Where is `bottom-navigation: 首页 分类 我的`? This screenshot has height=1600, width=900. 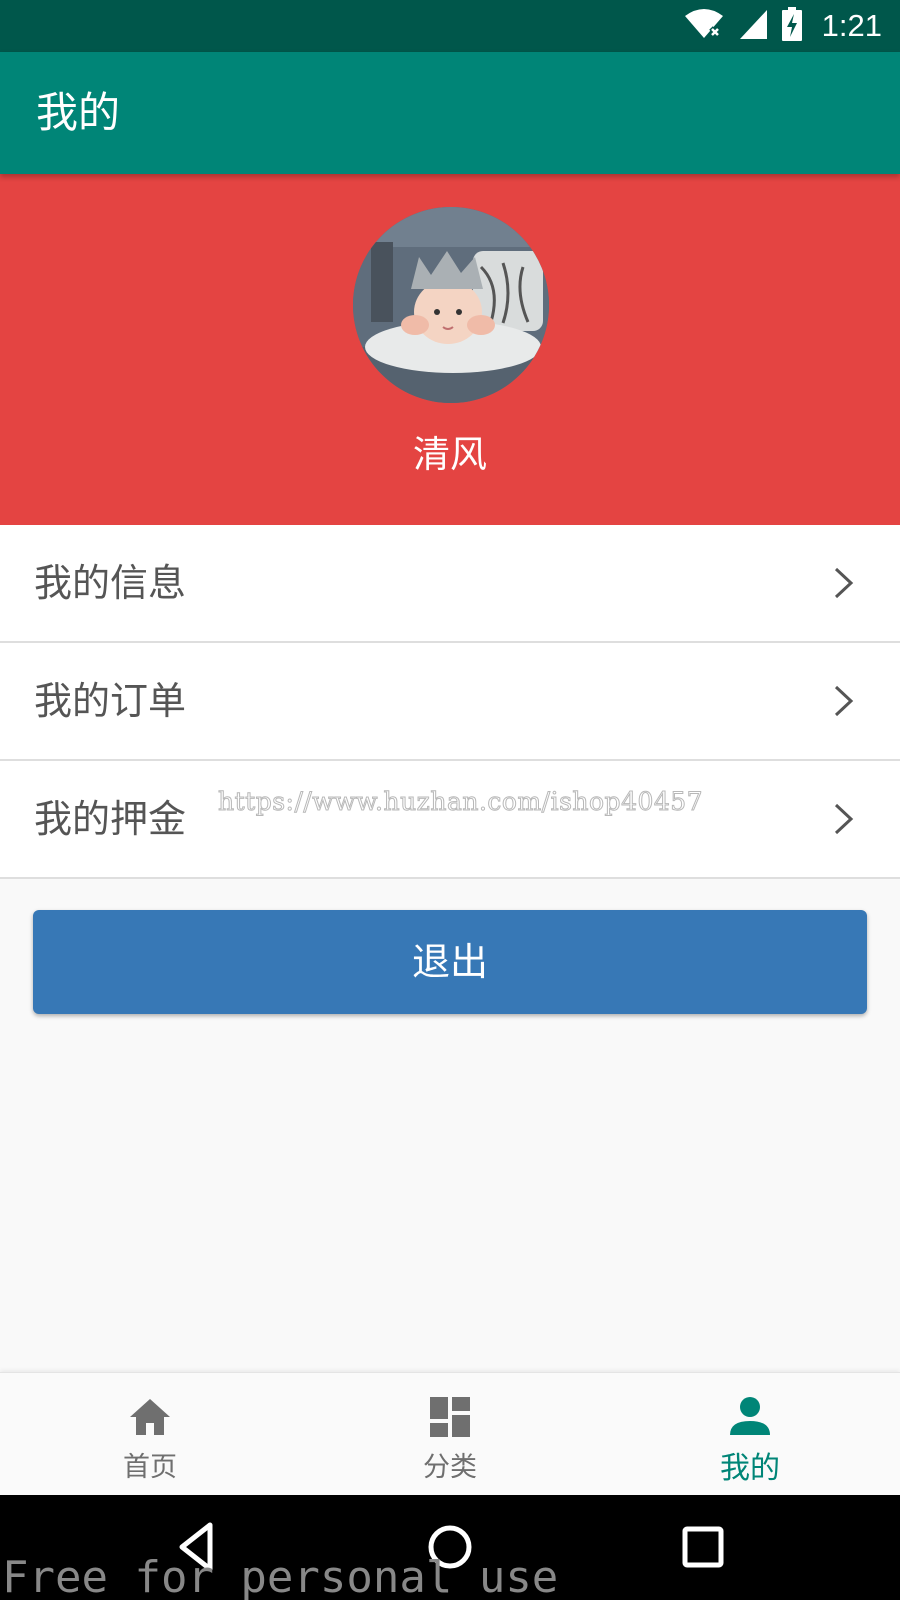
bottom-navigation: 首页 分类 我的 is located at coordinates (450, 1434).